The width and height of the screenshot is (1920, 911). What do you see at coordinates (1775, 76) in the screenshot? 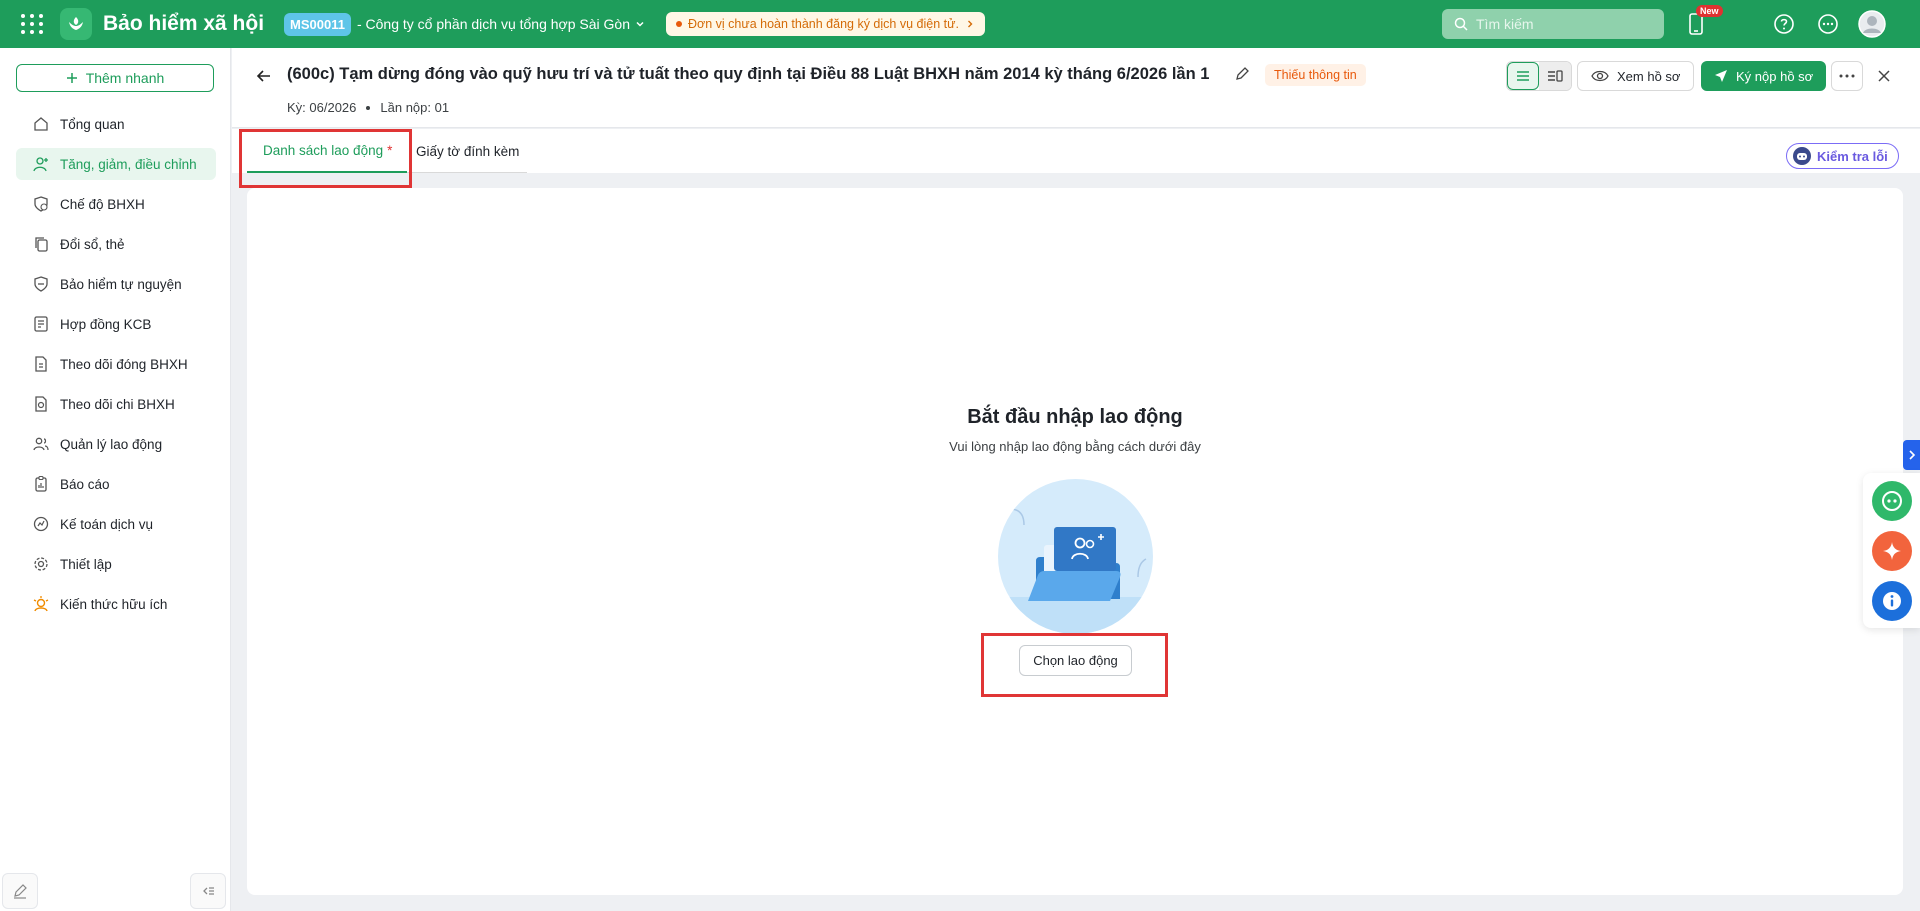
I see `sign-submit-label: Ký nộp hồ sơ` at bounding box center [1775, 76].